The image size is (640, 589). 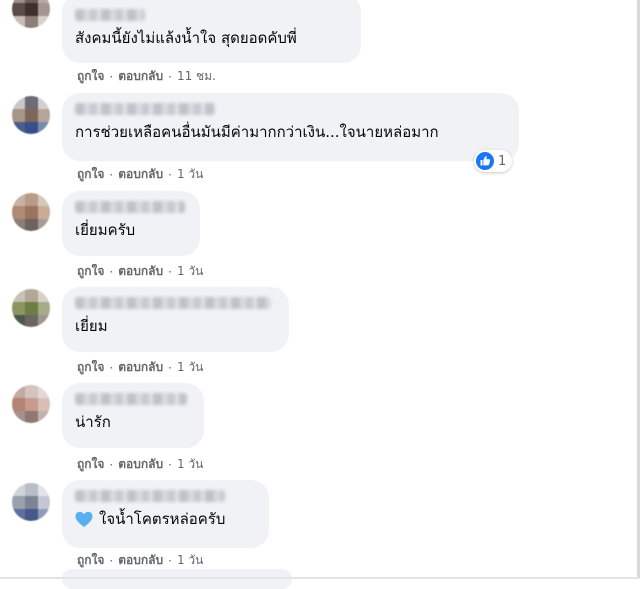 I want to click on comment-bubble: น่ารัก, so click(x=133, y=415).